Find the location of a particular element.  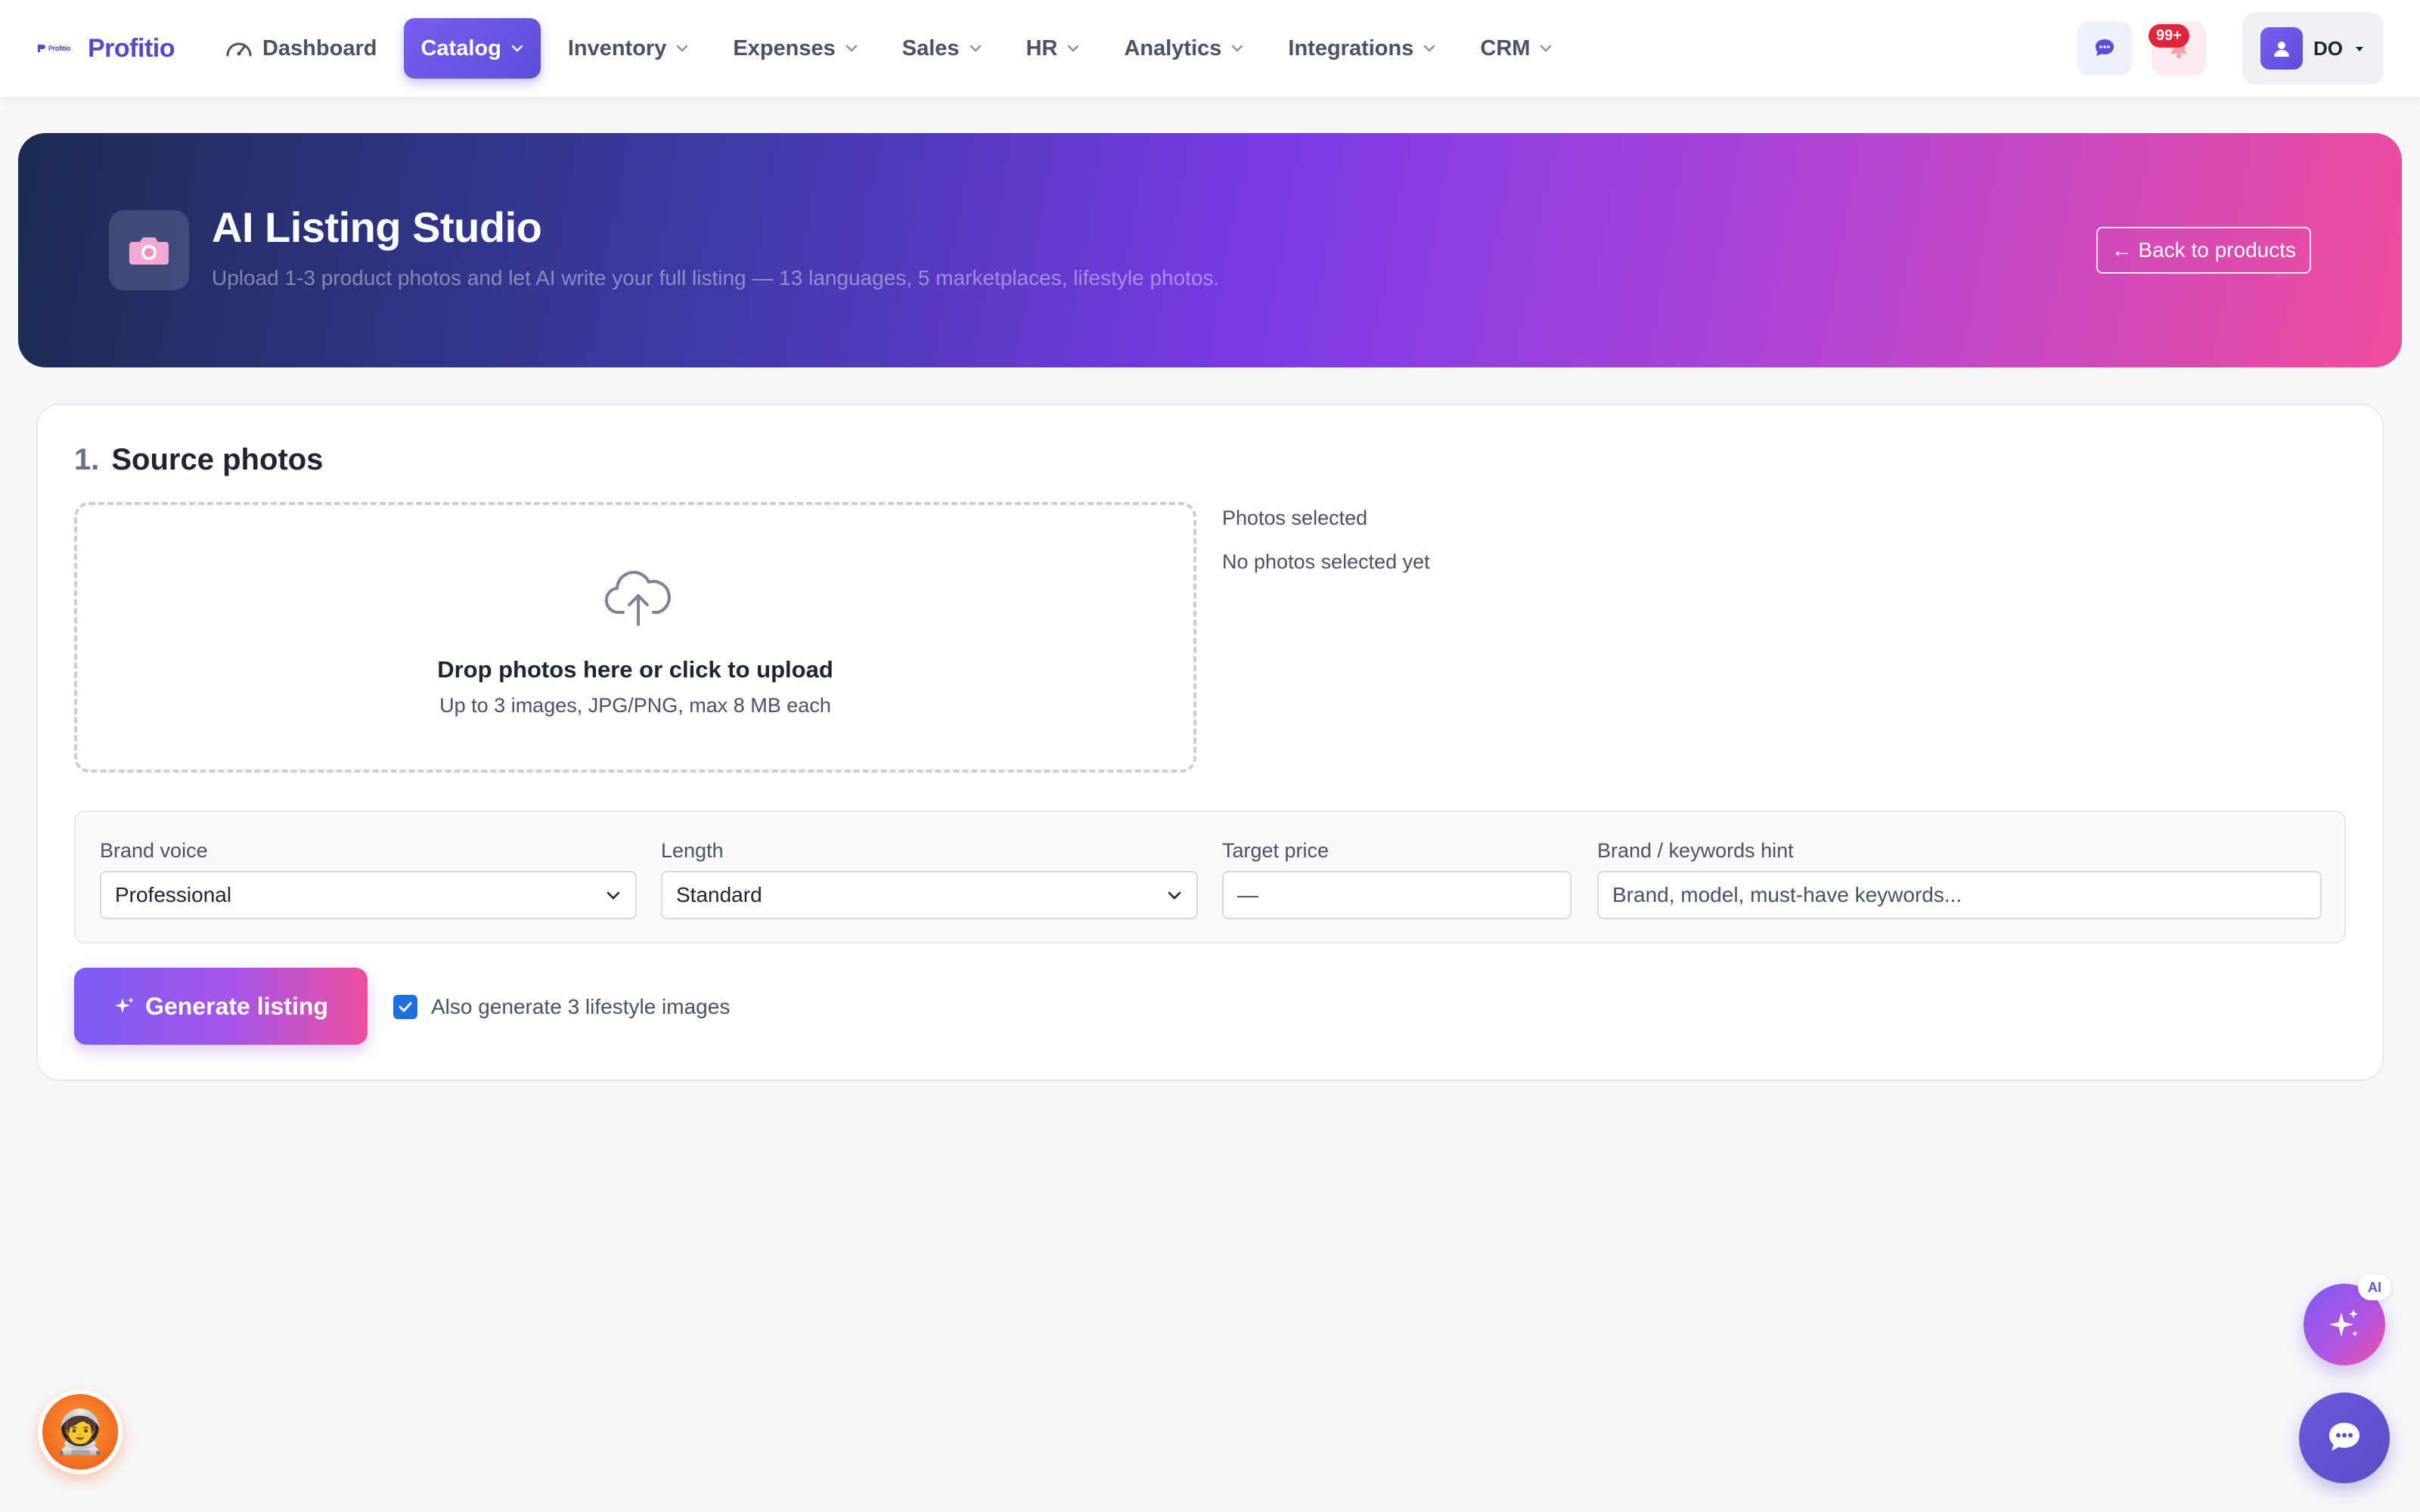

cloud-upload-icon is located at coordinates (637, 599).